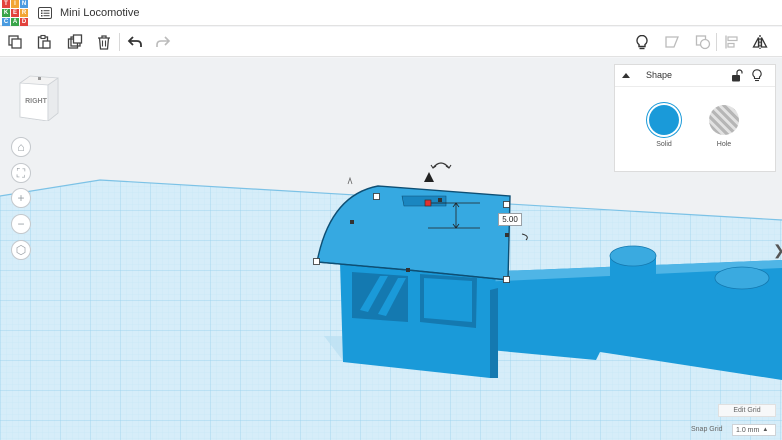 This screenshot has width=782, height=440. What do you see at coordinates (15, 4) in the screenshot?
I see `logo-letter: I` at bounding box center [15, 4].